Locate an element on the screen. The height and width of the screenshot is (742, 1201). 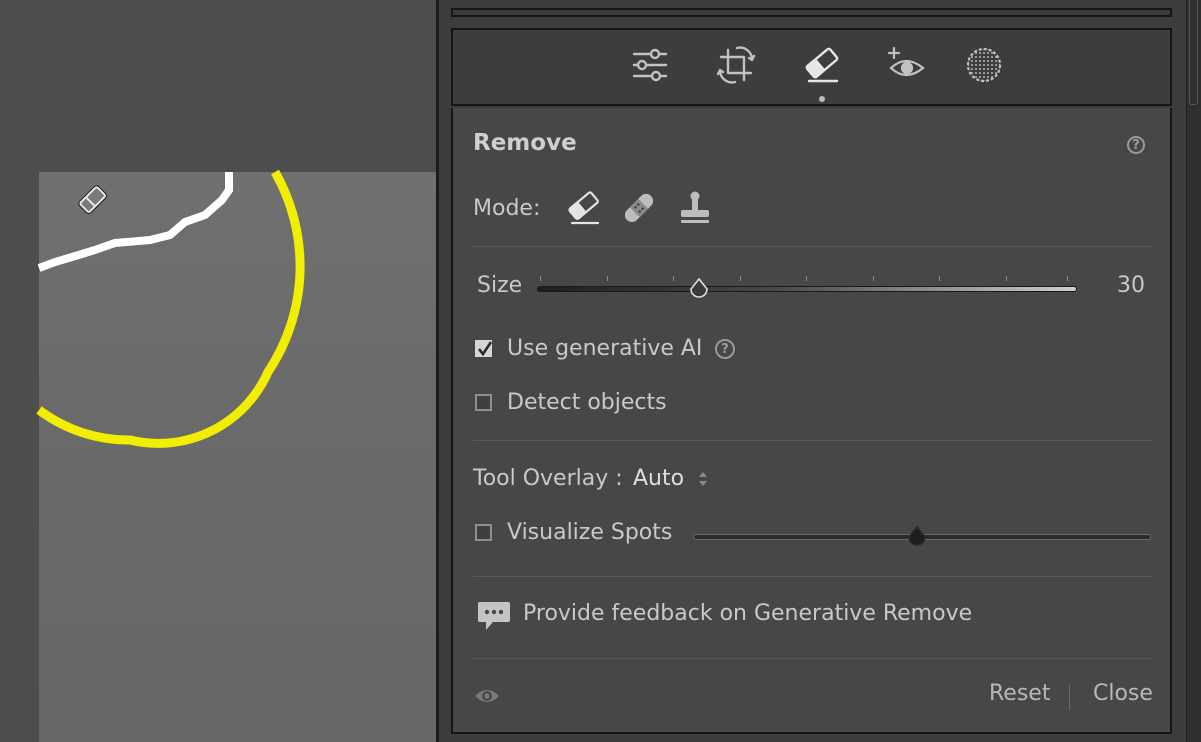
panel-scrollbar is located at coordinates (1193, 371).